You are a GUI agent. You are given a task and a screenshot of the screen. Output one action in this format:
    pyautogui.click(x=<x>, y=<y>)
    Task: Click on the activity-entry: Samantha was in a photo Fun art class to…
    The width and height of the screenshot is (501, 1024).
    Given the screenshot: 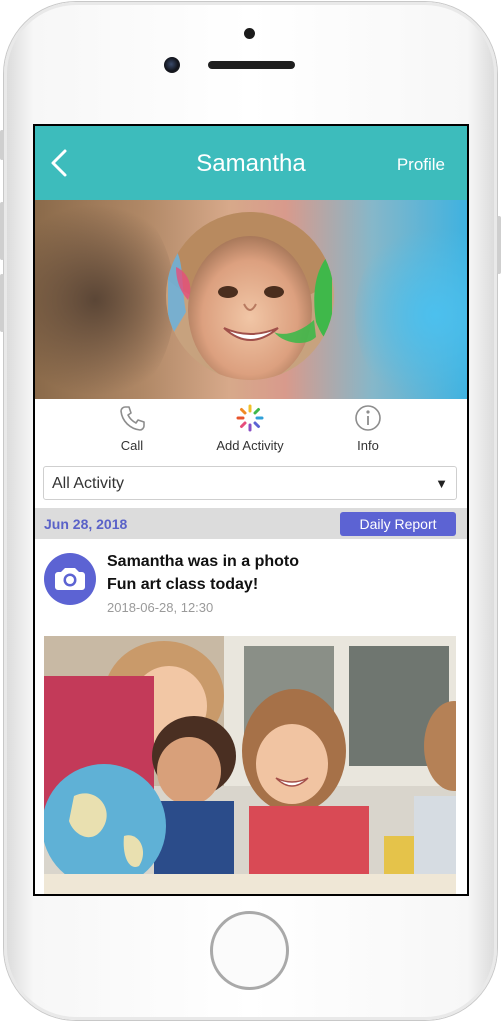 What is the action you would take?
    pyautogui.click(x=251, y=579)
    